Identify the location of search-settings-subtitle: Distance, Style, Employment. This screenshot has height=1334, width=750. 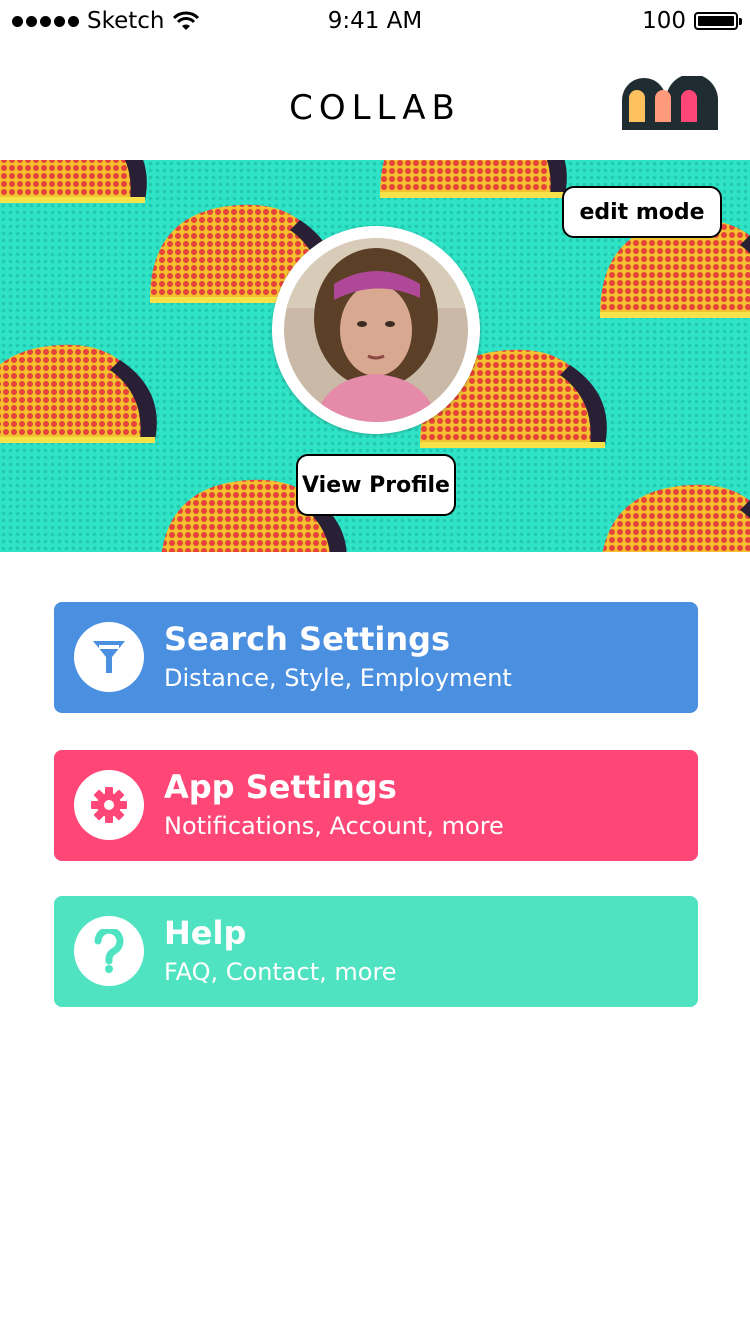
(338, 678).